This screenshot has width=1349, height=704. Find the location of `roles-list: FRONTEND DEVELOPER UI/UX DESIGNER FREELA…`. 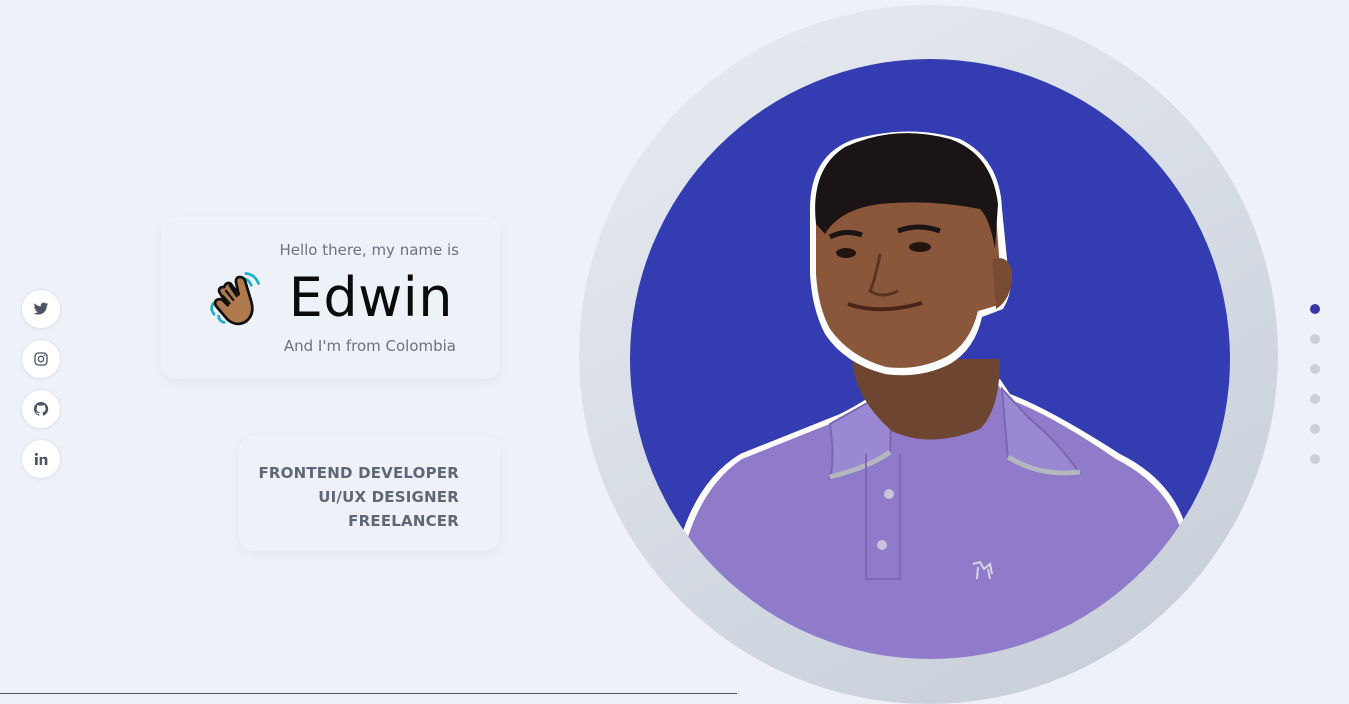

roles-list: FRONTEND DEVELOPER UI/UX DESIGNER FREELA… is located at coordinates (358, 497).